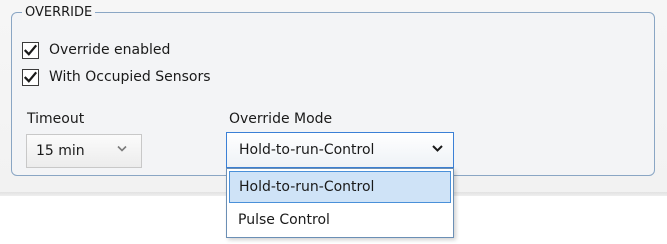 The image size is (667, 244). I want to click on override-mode-dropdown-list: Hold-to-run-Control Pulse Control, so click(340, 203).